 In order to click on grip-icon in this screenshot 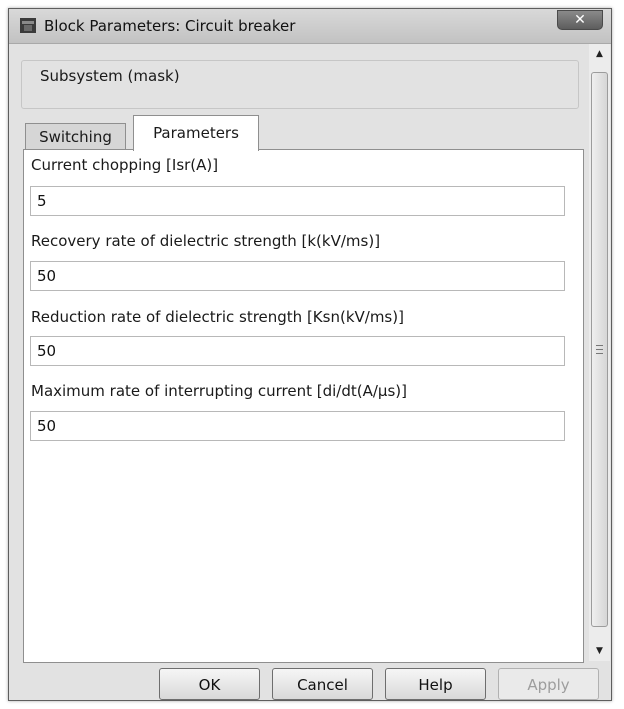, I will do `click(599, 349)`.